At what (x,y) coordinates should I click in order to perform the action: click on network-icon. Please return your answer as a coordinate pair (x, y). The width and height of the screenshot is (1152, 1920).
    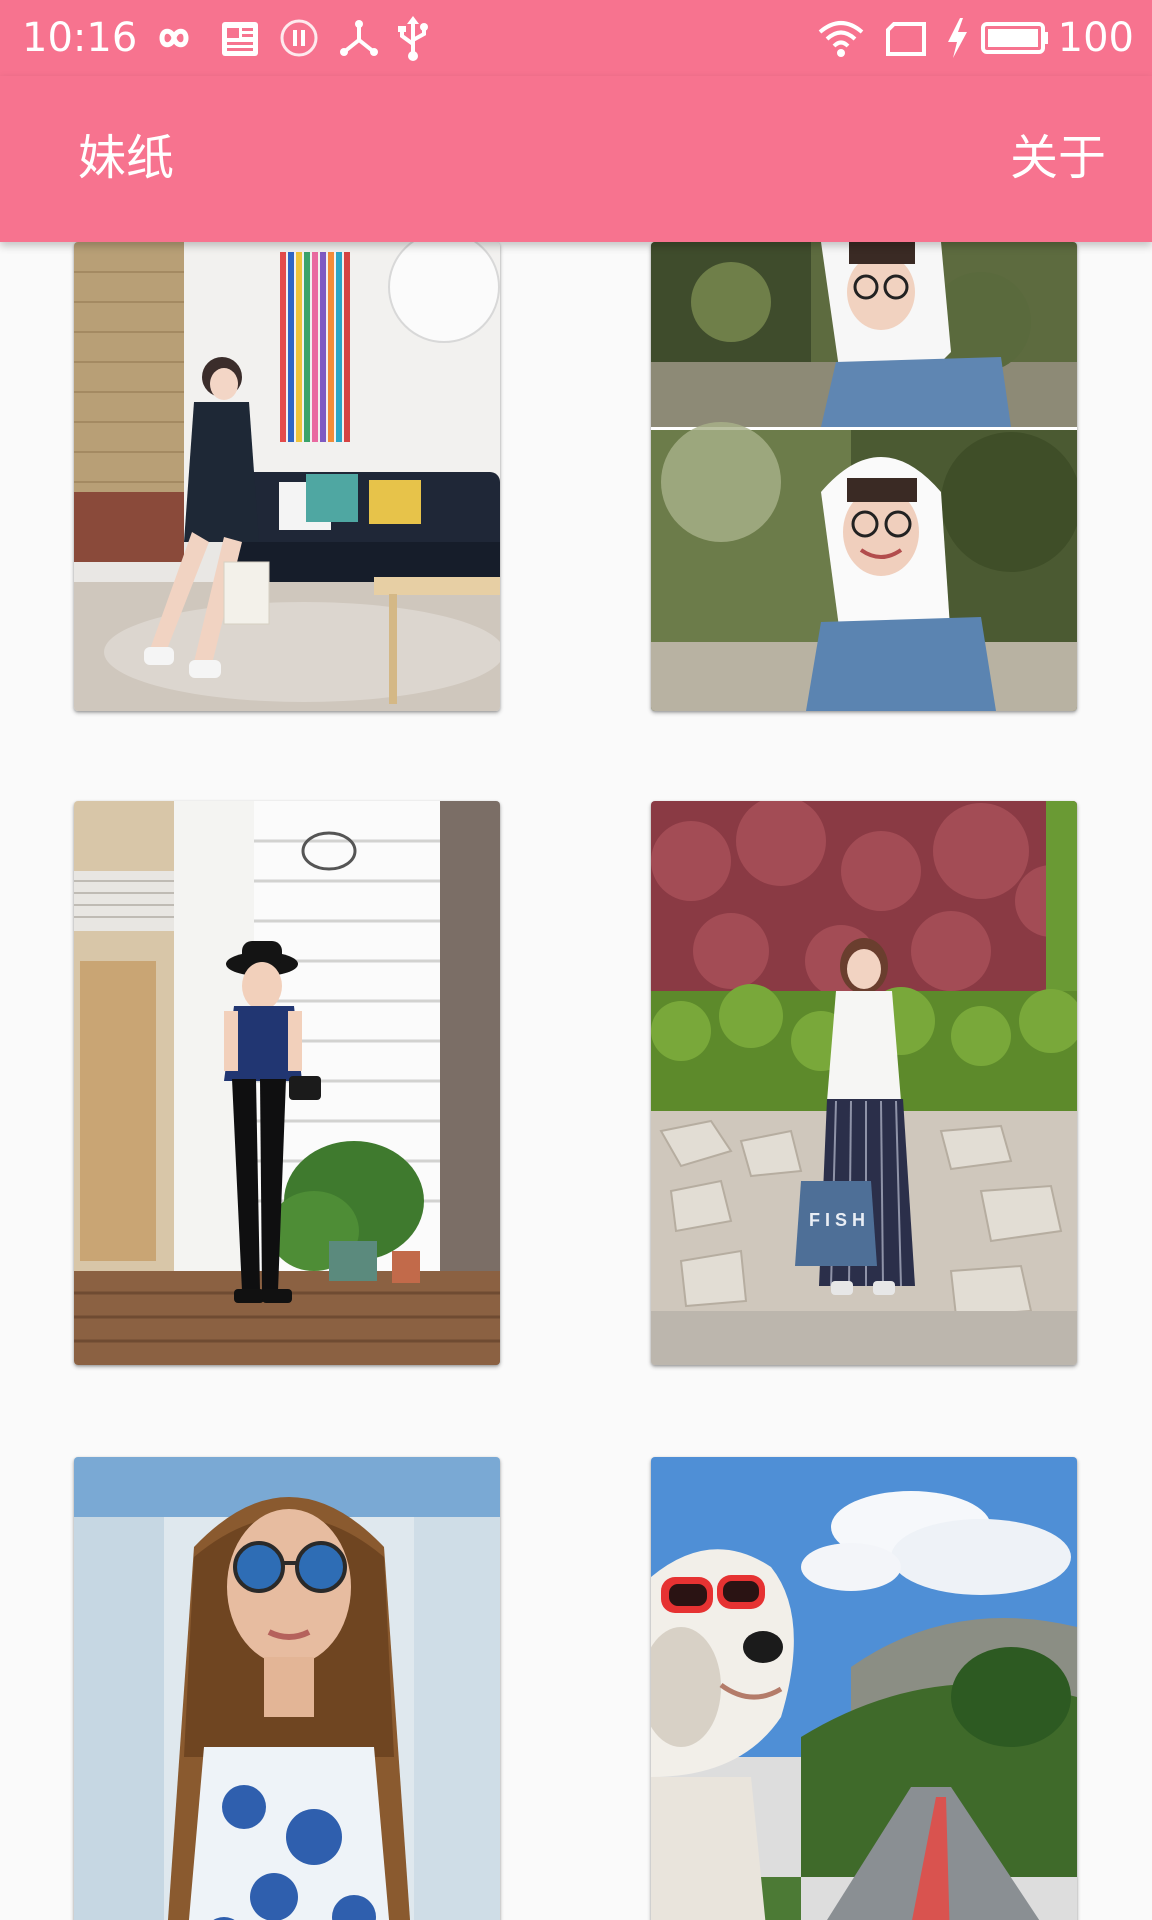
    Looking at the image, I should click on (359, 38).